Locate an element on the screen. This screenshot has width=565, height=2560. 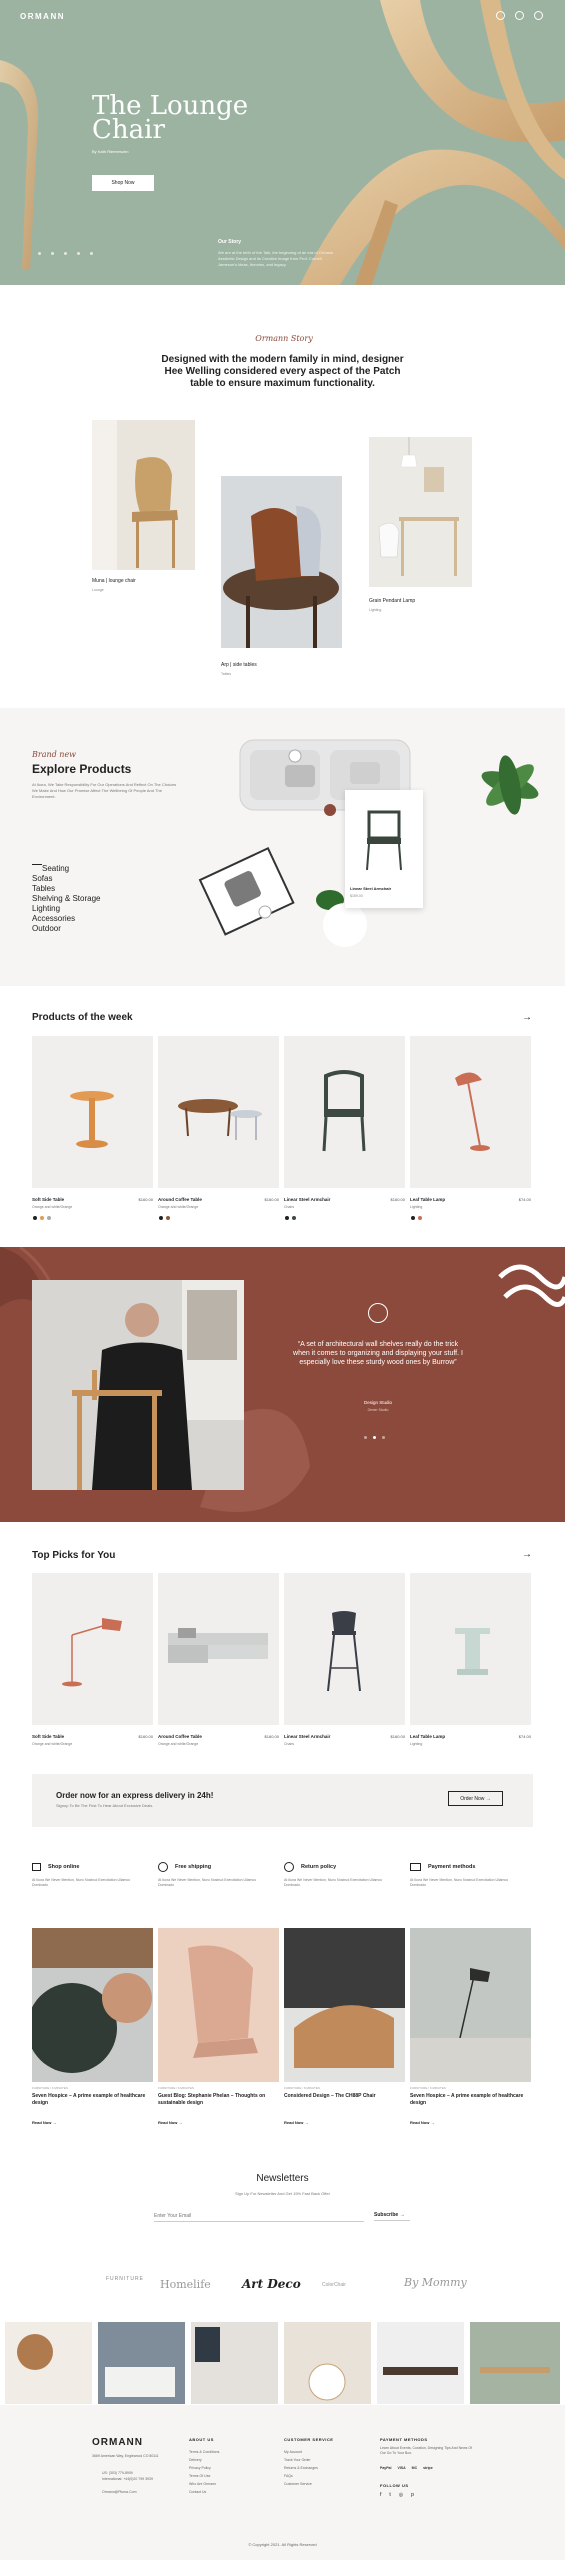
facebook-icon: f is located at coordinates (380, 2495).